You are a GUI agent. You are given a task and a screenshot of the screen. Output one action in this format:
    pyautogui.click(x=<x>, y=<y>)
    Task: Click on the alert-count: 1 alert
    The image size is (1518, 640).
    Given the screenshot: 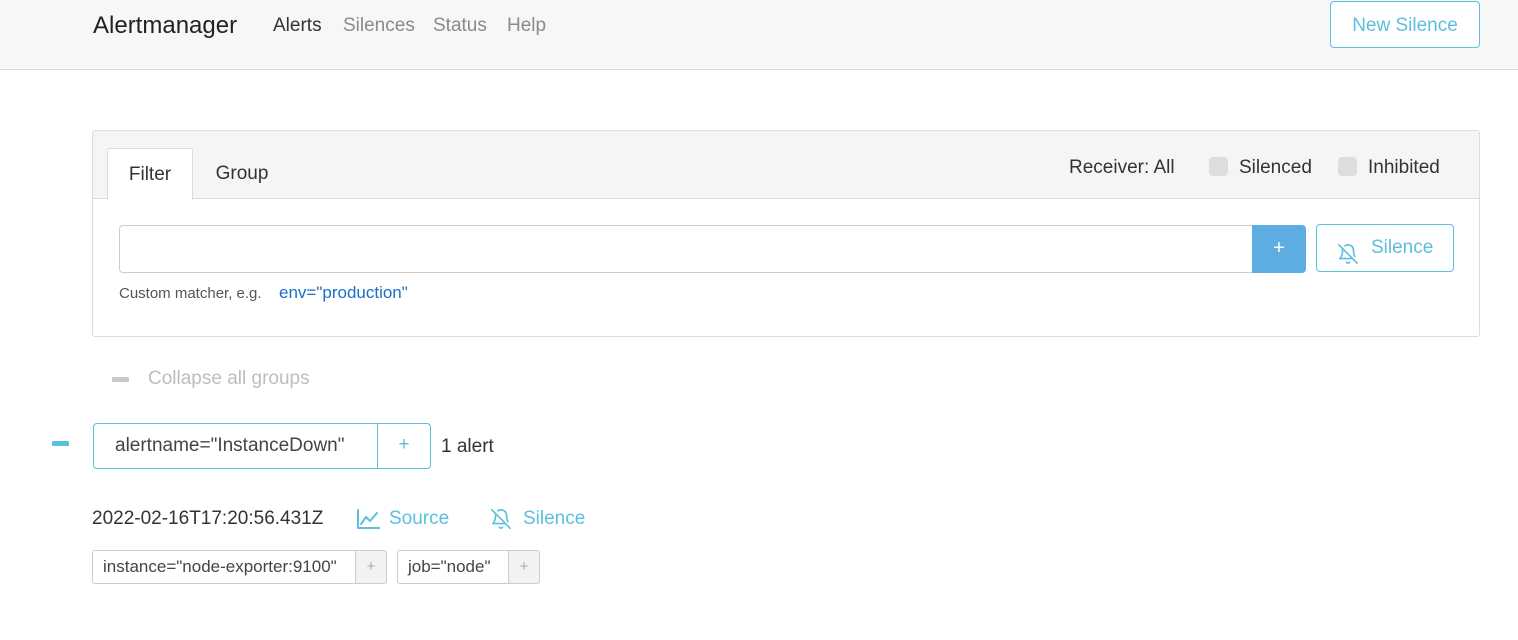 What is the action you would take?
    pyautogui.click(x=467, y=446)
    